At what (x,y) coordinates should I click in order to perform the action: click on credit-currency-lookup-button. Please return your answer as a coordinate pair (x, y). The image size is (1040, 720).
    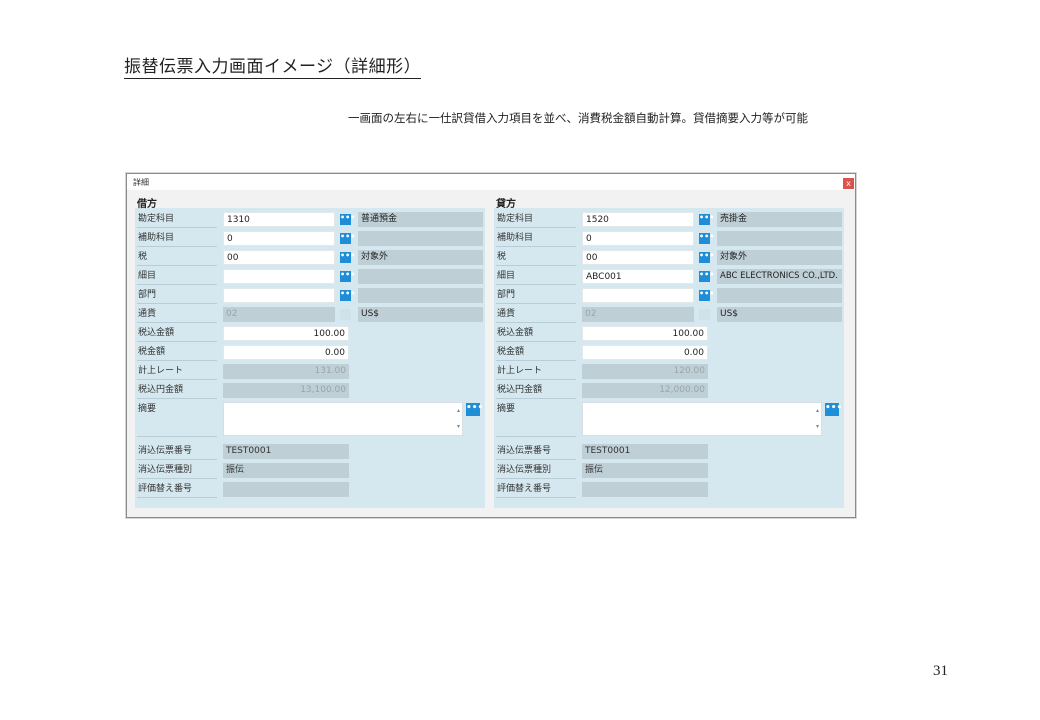
    Looking at the image, I should click on (704, 314).